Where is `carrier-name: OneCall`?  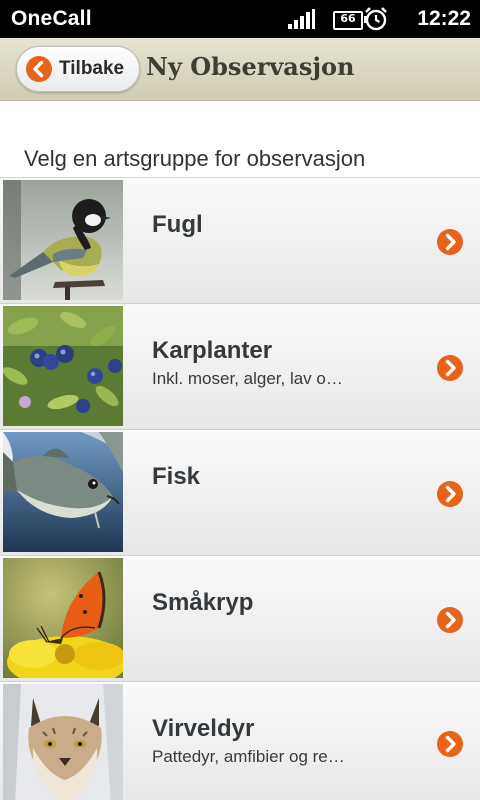
carrier-name: OneCall is located at coordinates (51, 18).